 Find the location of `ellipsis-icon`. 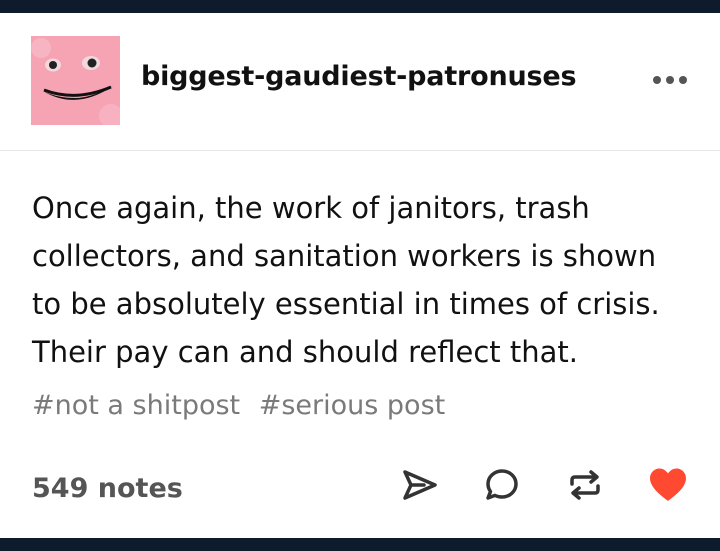

ellipsis-icon is located at coordinates (670, 80).